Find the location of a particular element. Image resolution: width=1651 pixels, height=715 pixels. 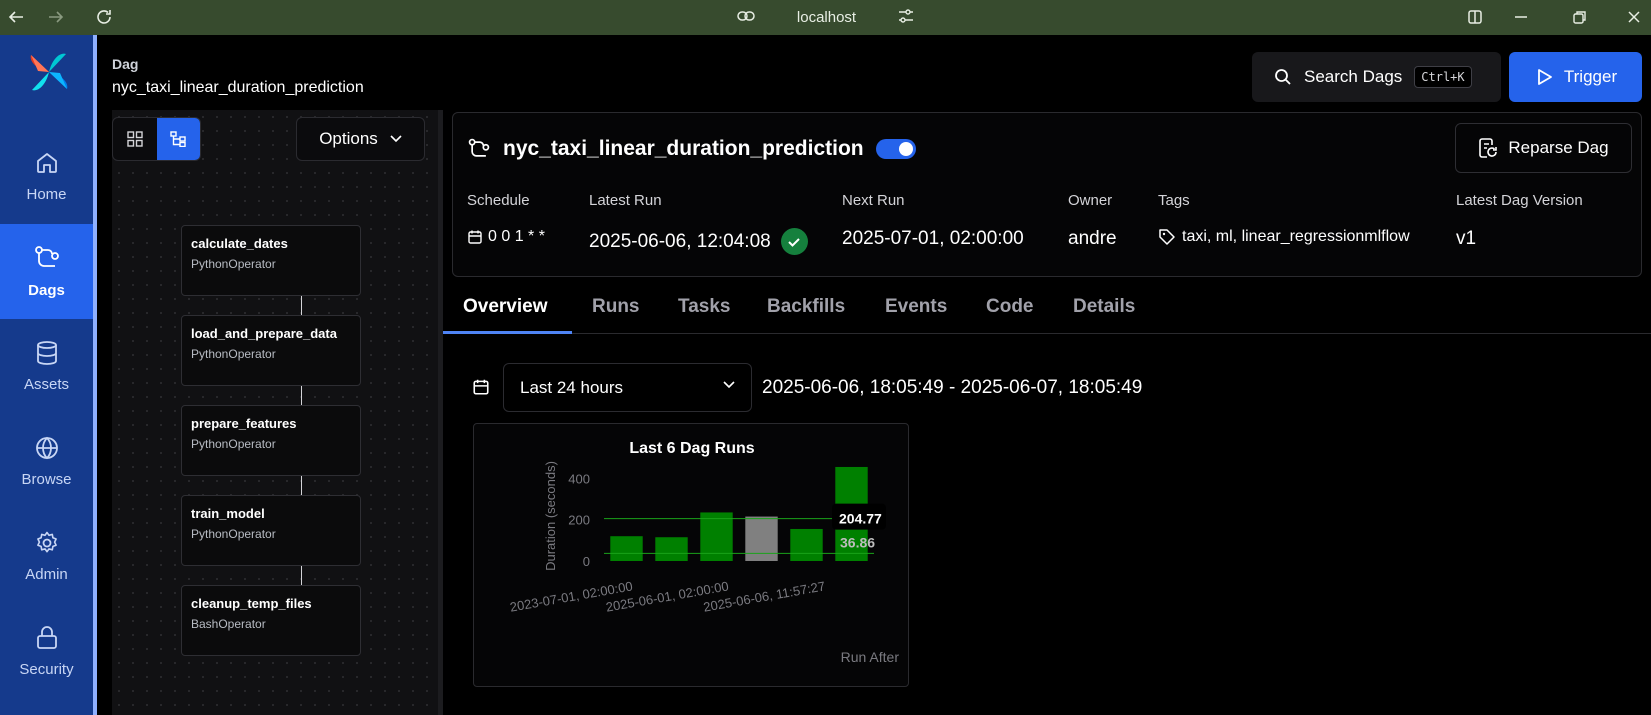

task-node-calculate-dates: calculate_dates PythonOperator is located at coordinates (271, 260).